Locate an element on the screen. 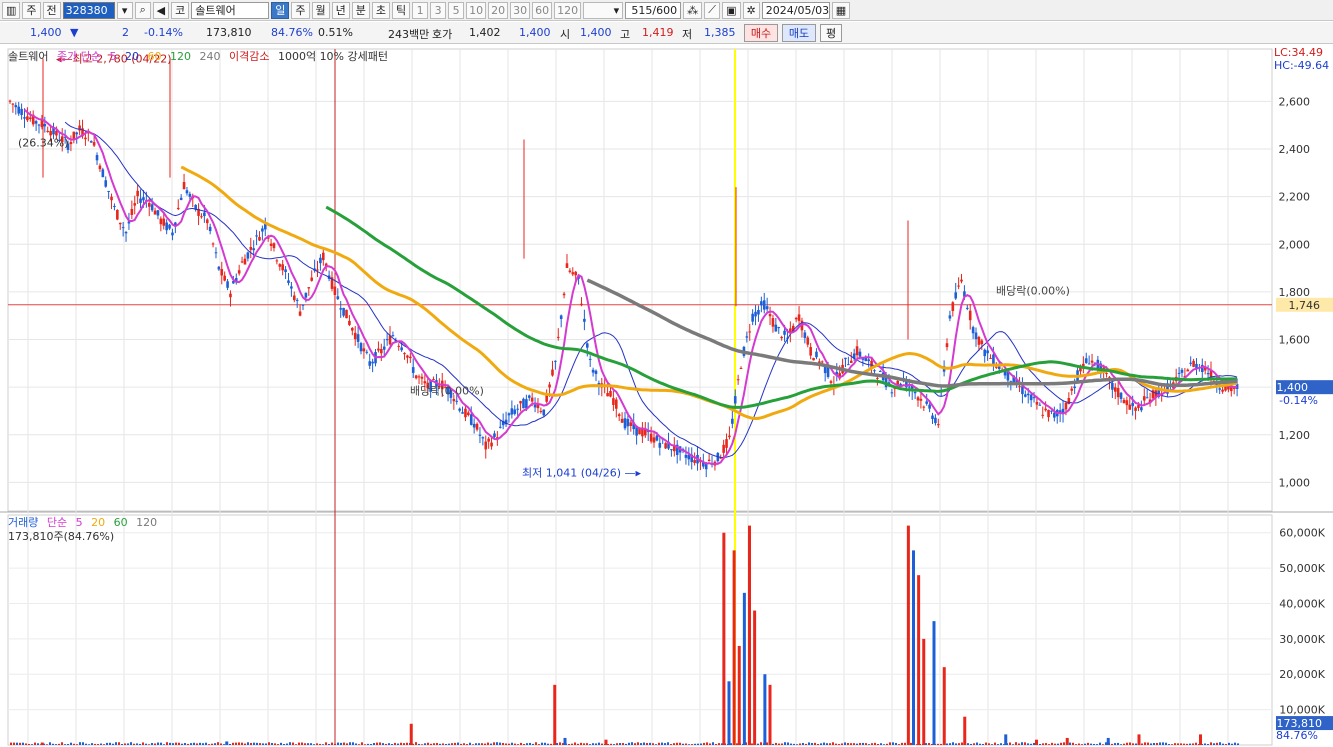  minute-5: 5 is located at coordinates (456, 10).